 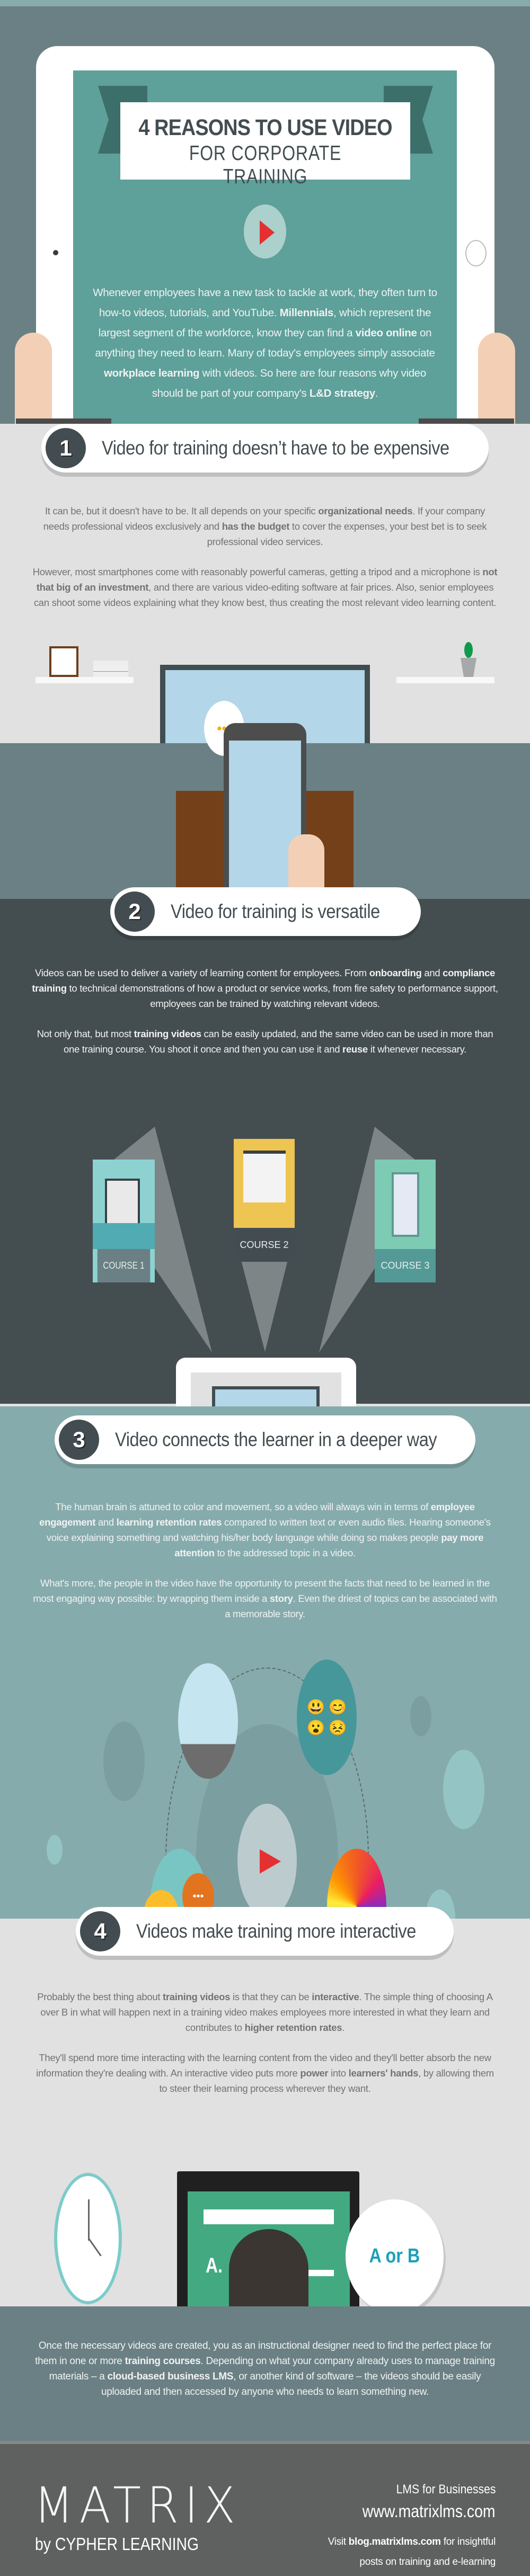 What do you see at coordinates (276, 1931) in the screenshot?
I see `section-title: Videos make training more interactive` at bounding box center [276, 1931].